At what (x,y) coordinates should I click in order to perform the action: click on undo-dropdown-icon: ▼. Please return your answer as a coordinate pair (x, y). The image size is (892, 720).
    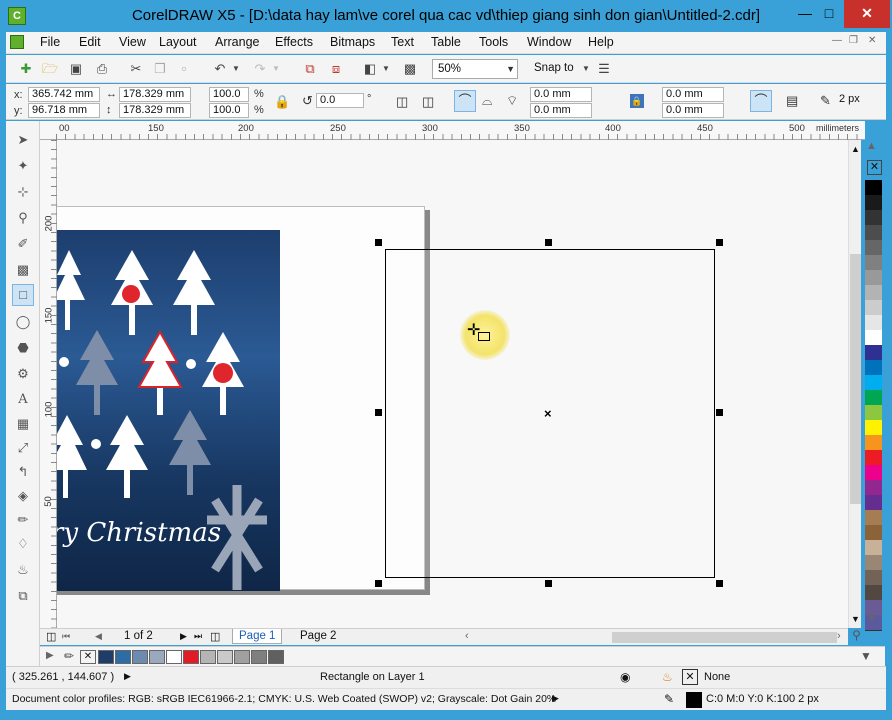
    Looking at the image, I should click on (236, 69).